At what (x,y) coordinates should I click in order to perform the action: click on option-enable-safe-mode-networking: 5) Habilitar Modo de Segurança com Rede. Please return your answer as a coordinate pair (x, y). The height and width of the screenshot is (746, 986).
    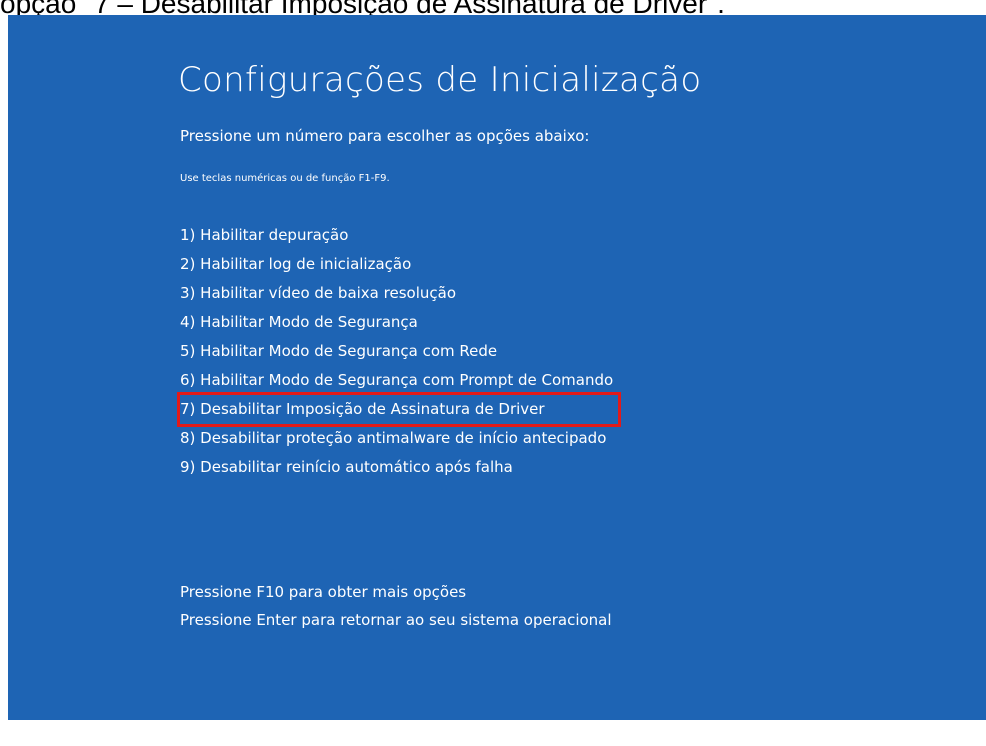
    Looking at the image, I should click on (399, 351).